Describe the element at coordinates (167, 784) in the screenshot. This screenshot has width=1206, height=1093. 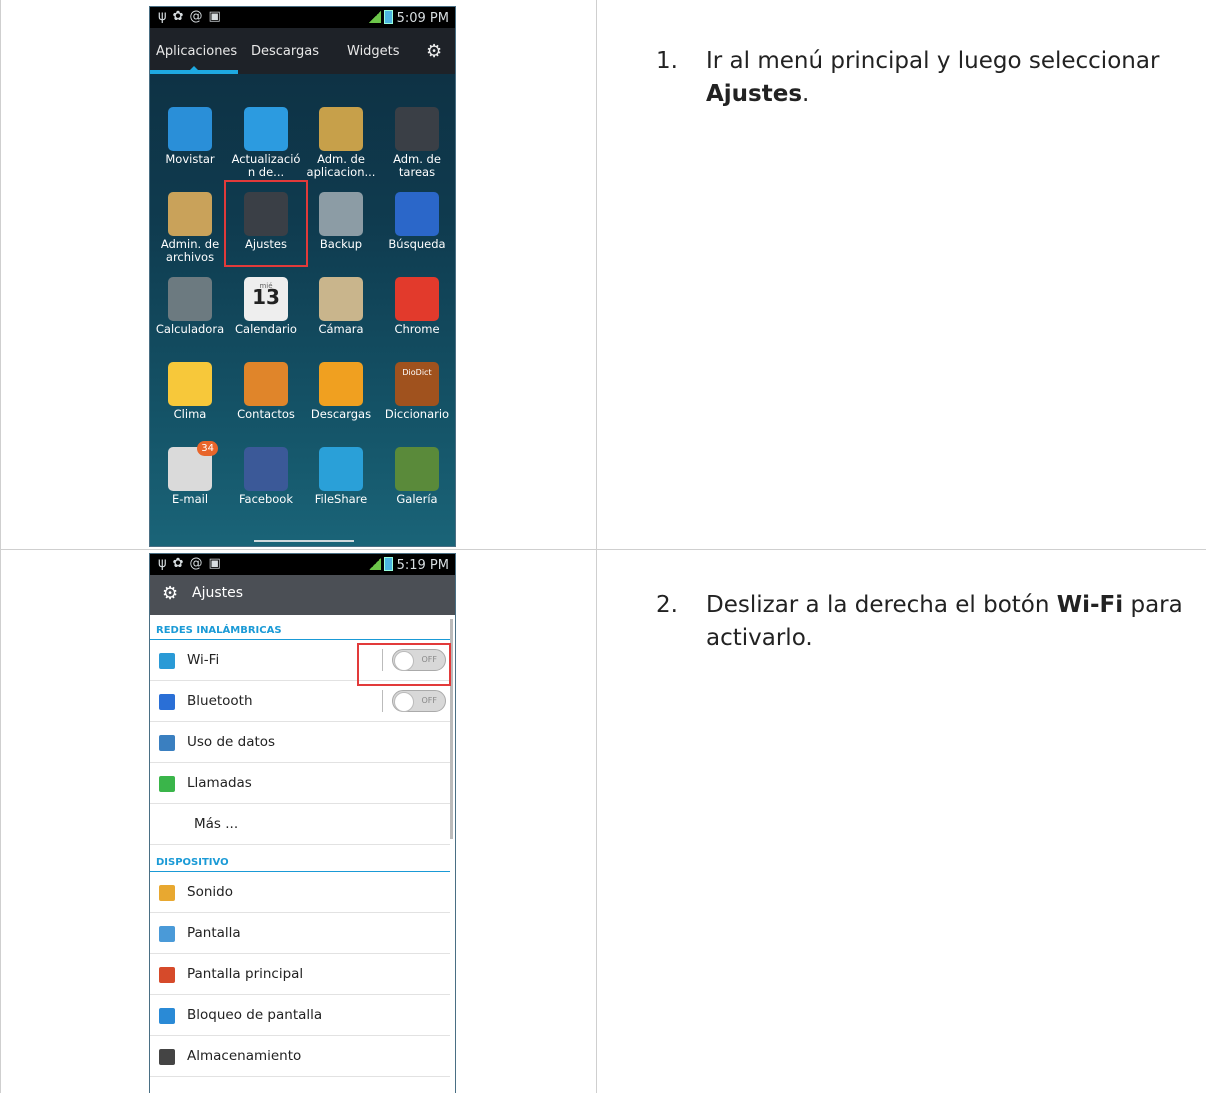
I see `phone-icon` at that location.